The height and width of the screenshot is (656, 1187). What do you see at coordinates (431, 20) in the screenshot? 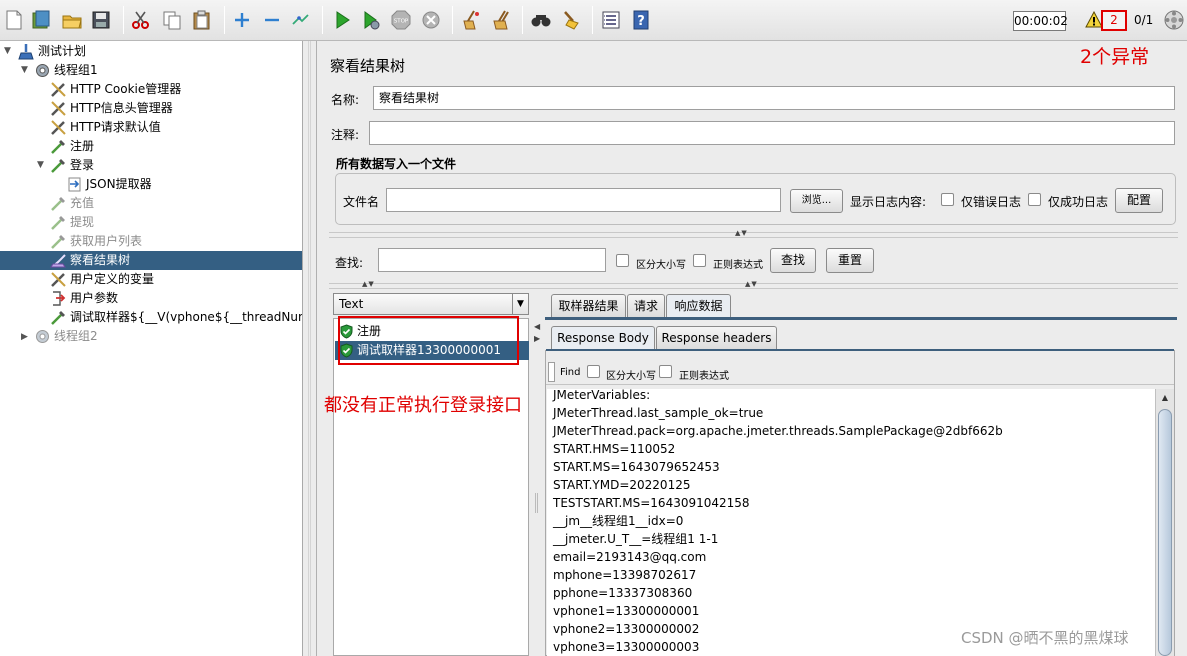
I see `shutdown-icon` at bounding box center [431, 20].